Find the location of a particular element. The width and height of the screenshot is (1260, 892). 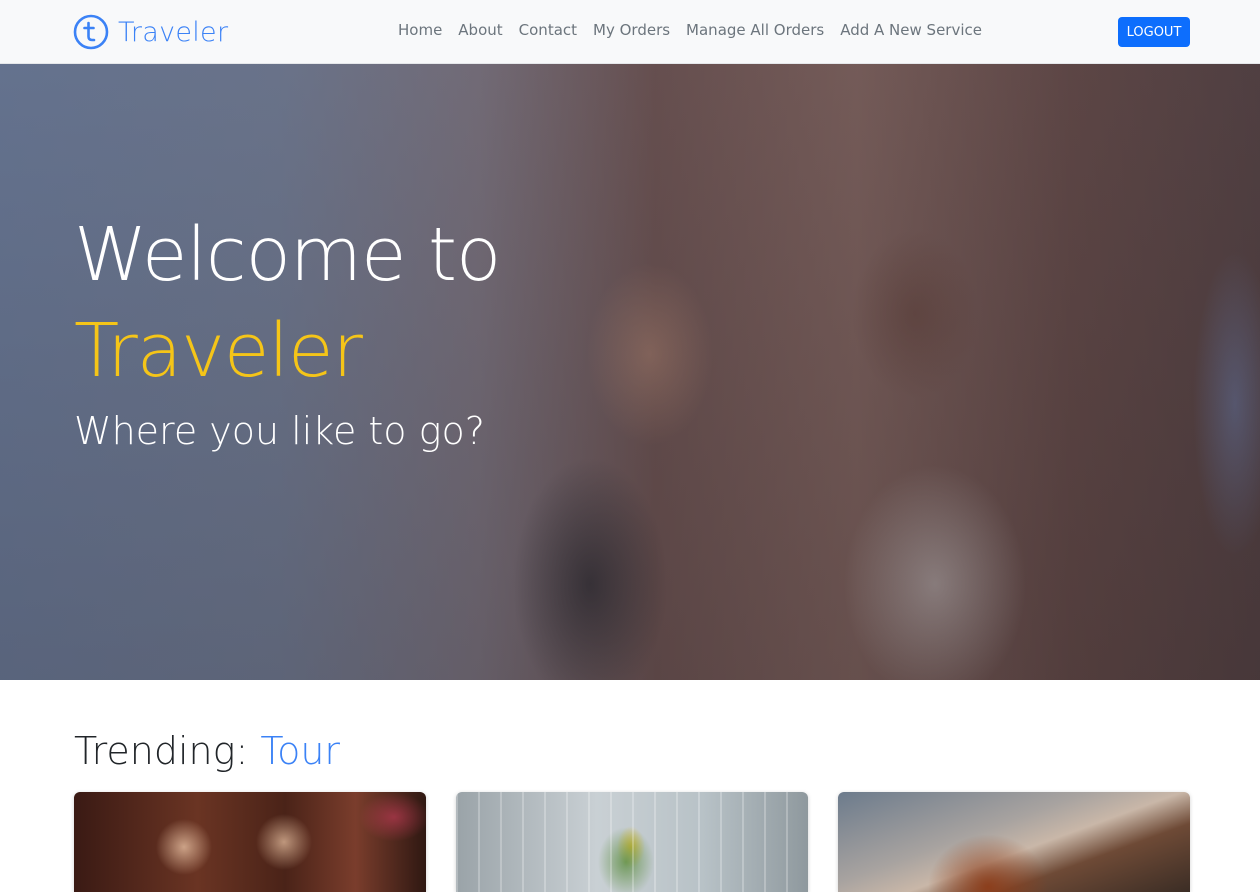

trending-heading: Trending: Tour is located at coordinates (207, 751).